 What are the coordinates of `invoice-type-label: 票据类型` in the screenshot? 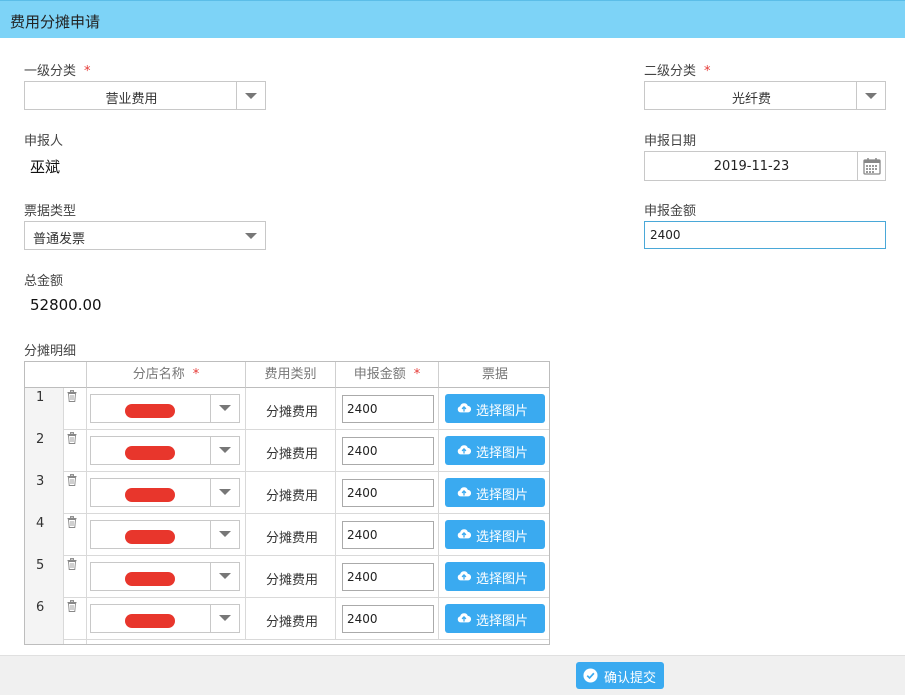 It's located at (50, 211).